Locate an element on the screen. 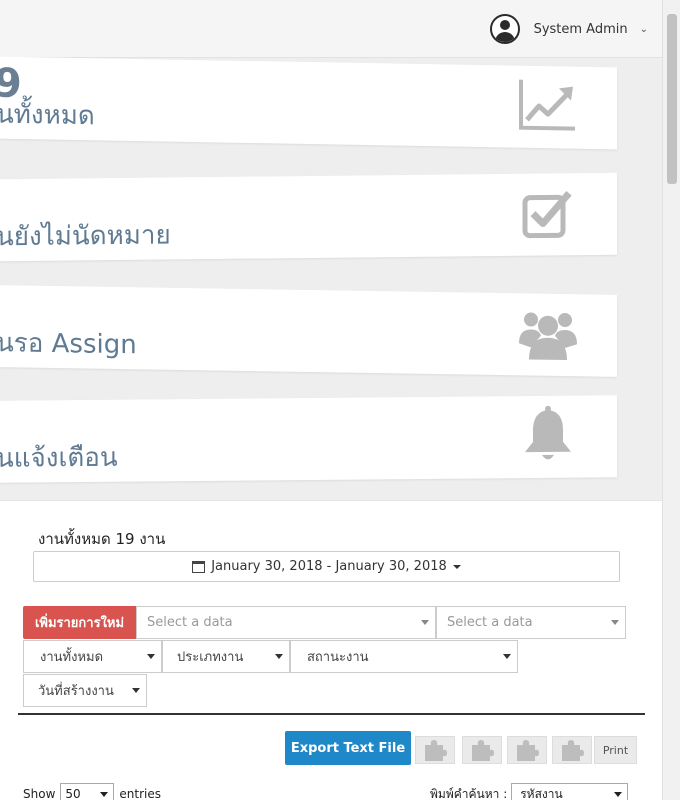 The width and height of the screenshot is (680, 800). panel-title: งานทั้งหมด 19 งาน is located at coordinates (102, 539).